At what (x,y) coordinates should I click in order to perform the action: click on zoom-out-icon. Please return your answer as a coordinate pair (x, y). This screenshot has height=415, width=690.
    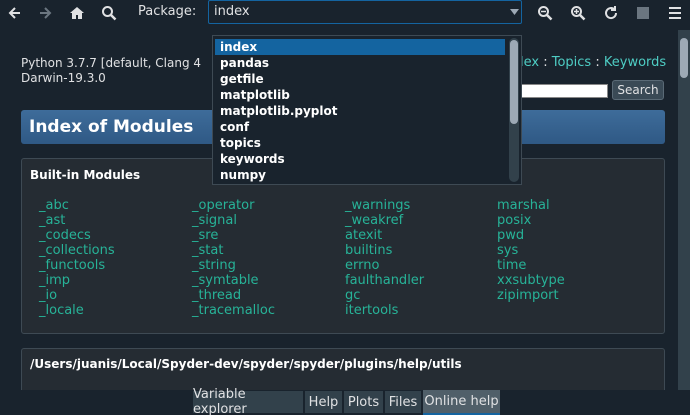
    Looking at the image, I should click on (545, 13).